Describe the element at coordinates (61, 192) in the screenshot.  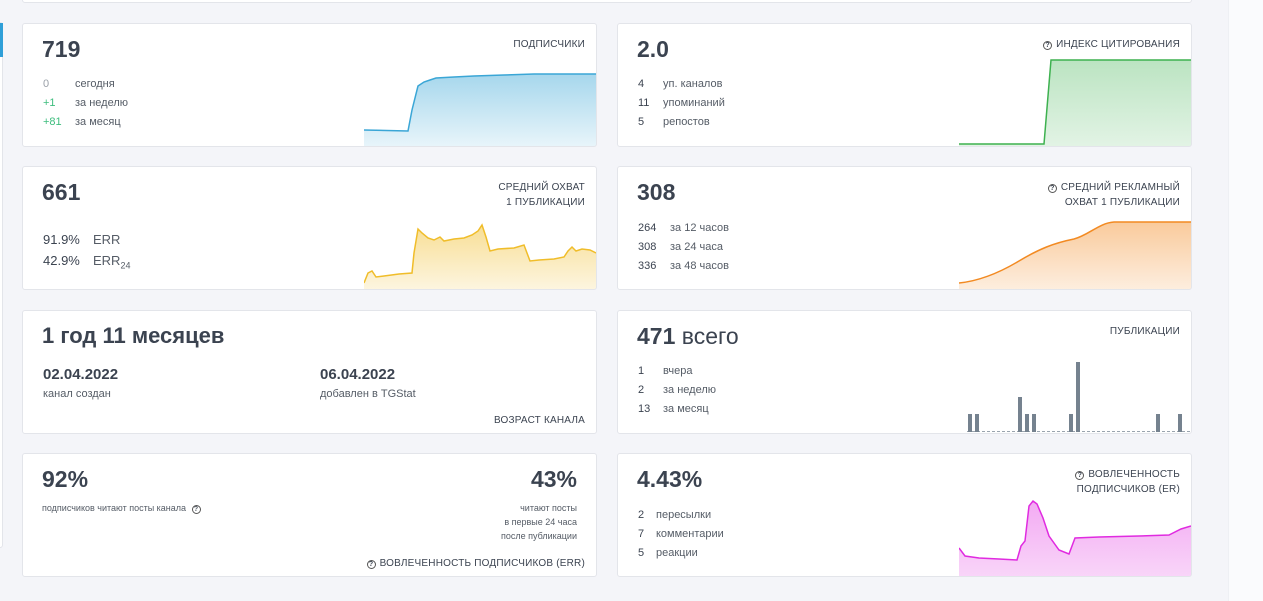
I see `average-reach-value: 661` at that location.